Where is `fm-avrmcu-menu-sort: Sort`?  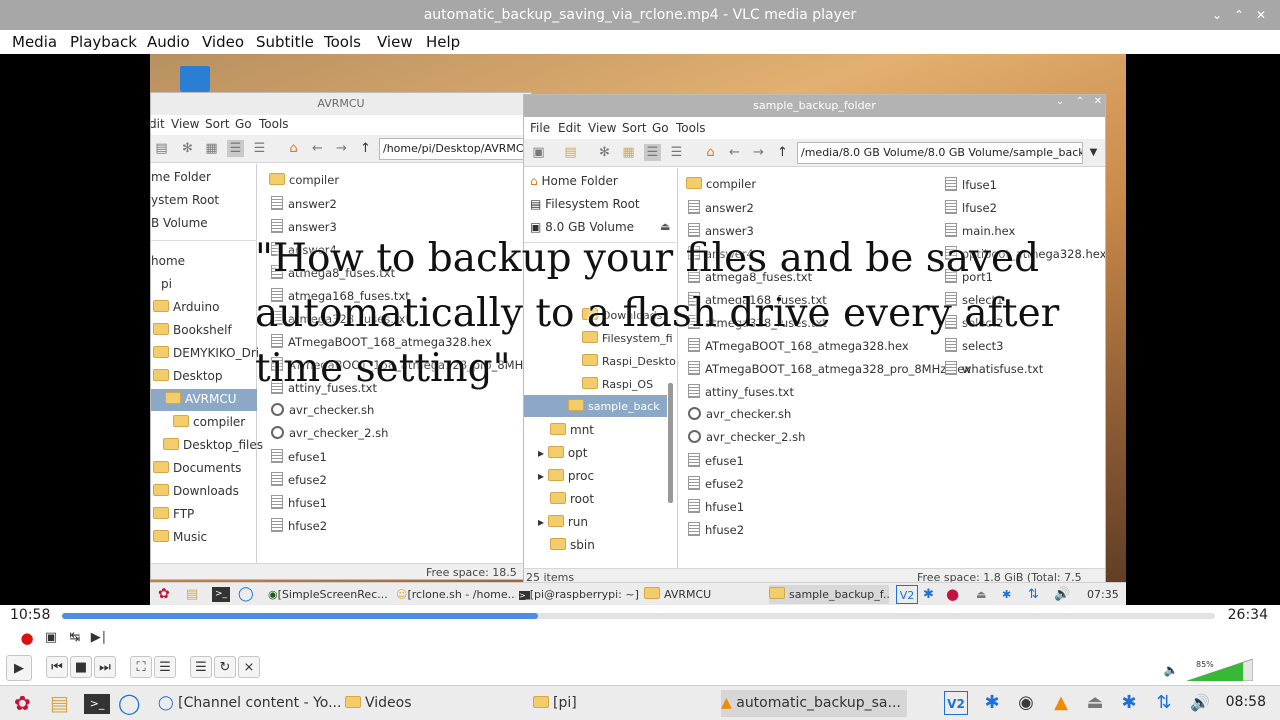
fm-avrmcu-menu-sort: Sort is located at coordinates (217, 124).